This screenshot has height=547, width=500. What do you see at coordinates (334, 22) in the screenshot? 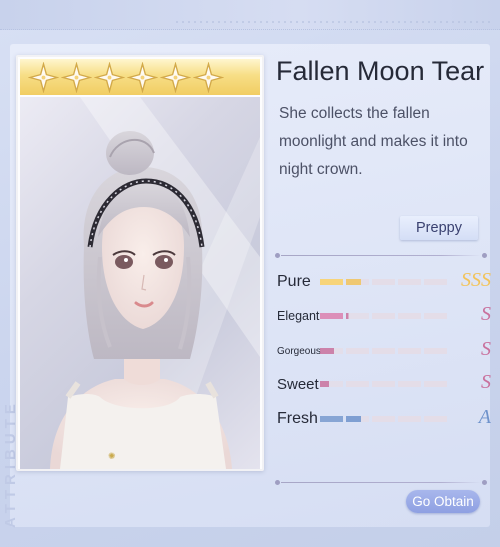
I see `dot-pattern` at bounding box center [334, 22].